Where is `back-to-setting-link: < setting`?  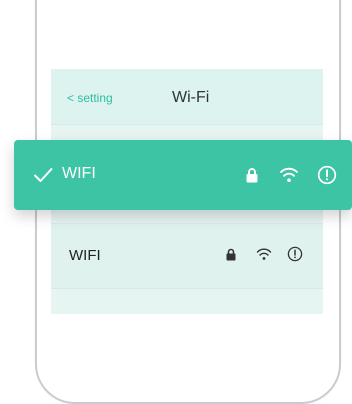 back-to-setting-link: < setting is located at coordinates (90, 98).